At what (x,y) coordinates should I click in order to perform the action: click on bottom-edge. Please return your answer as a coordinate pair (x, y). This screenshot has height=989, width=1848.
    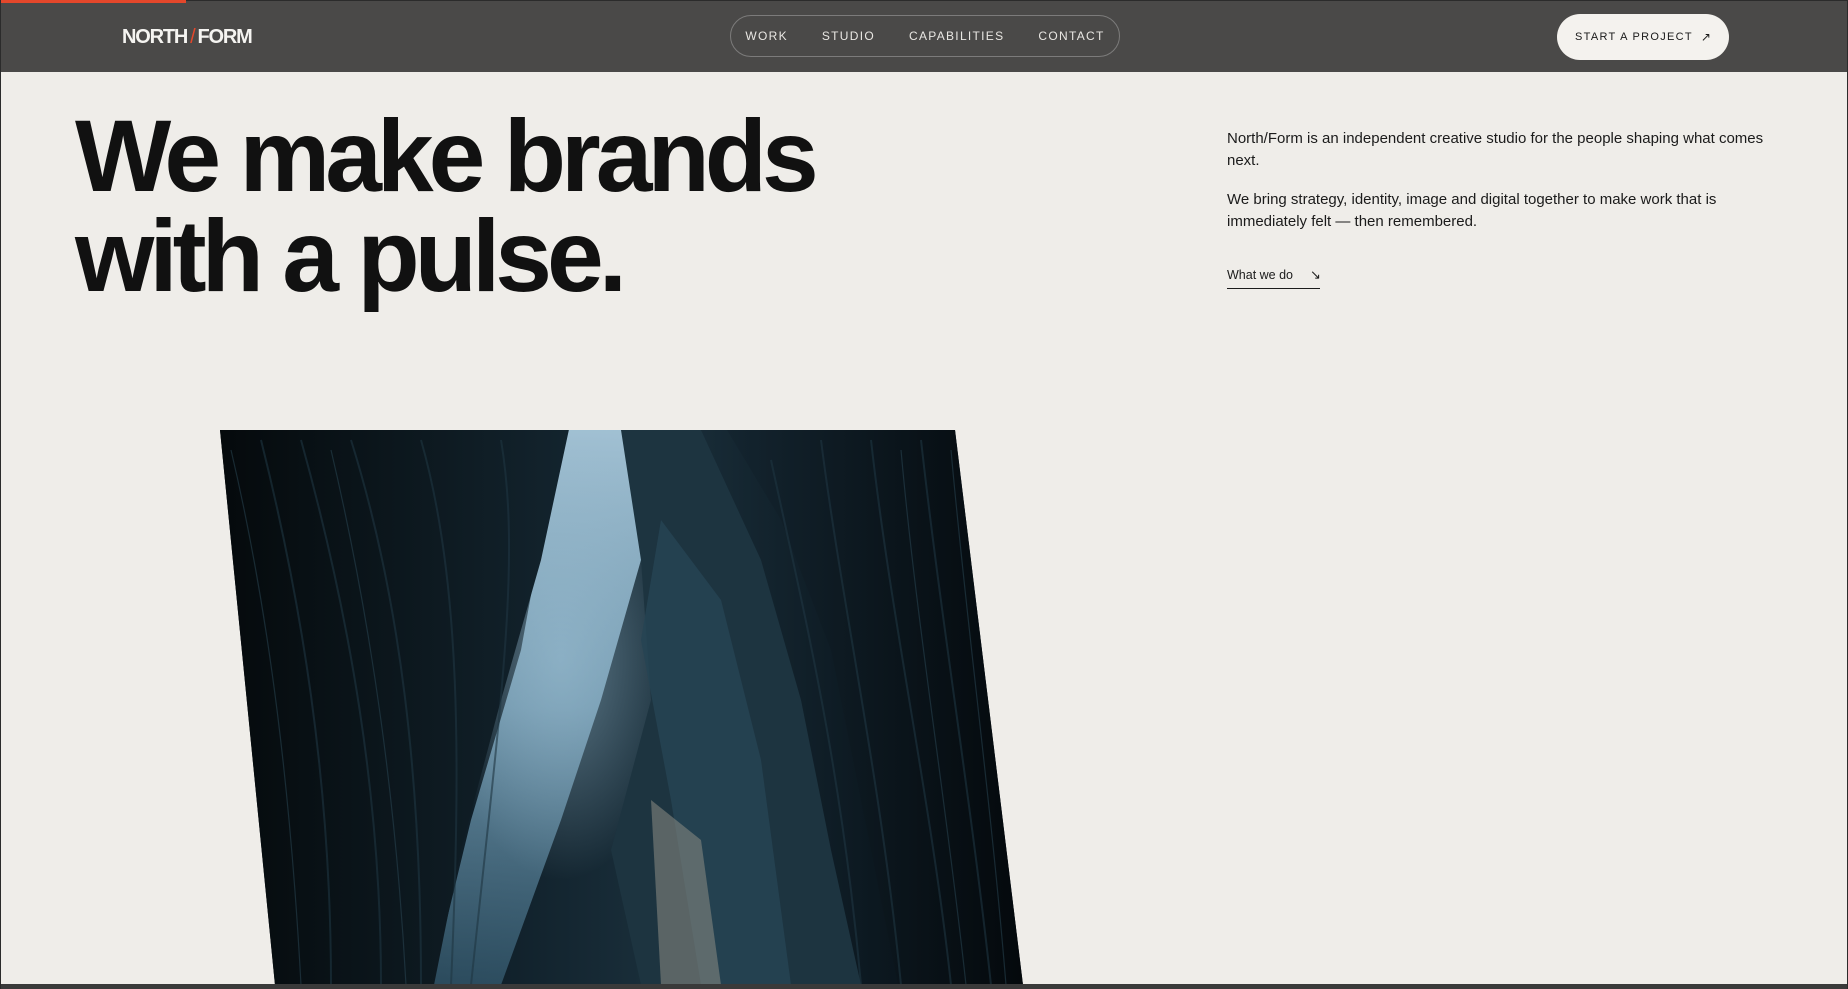
    Looking at the image, I should click on (924, 986).